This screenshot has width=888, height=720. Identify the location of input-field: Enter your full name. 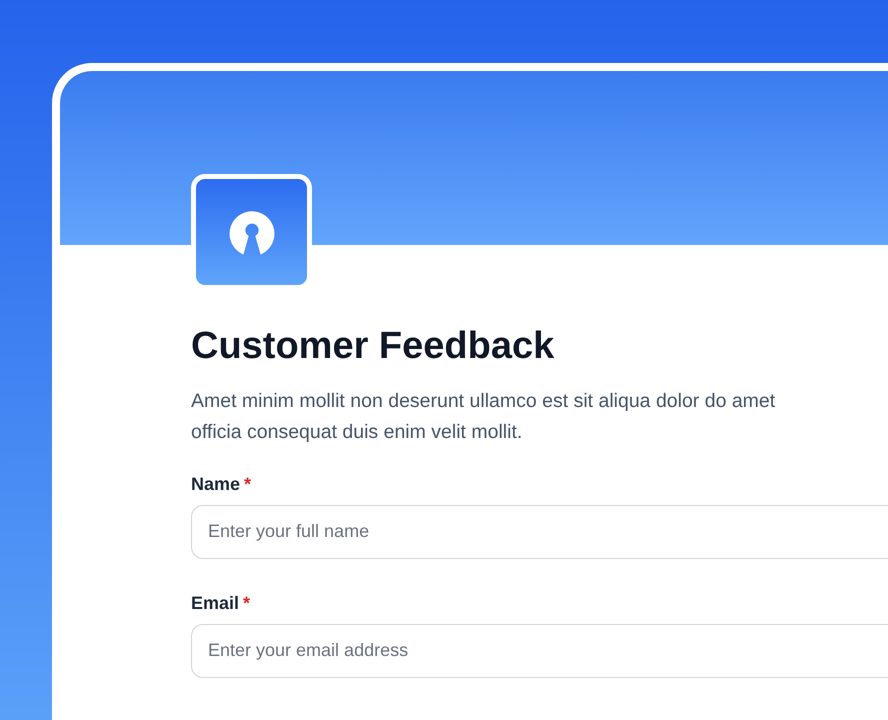
(539, 531).